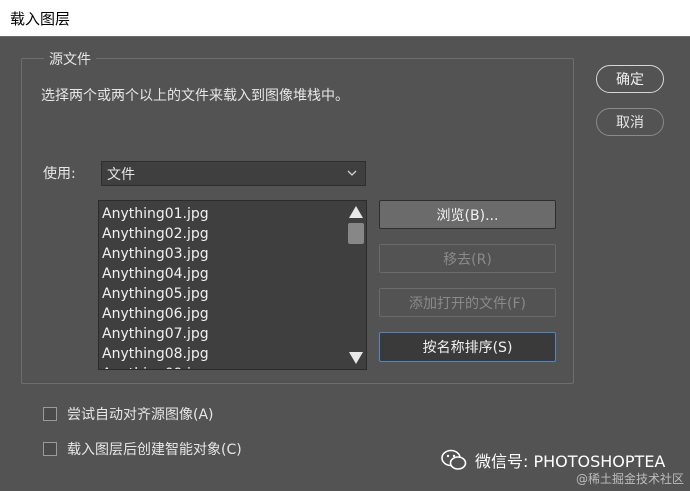 The width and height of the screenshot is (690, 491). What do you see at coordinates (121, 174) in the screenshot?
I see `use-dropdown-value: 文件` at bounding box center [121, 174].